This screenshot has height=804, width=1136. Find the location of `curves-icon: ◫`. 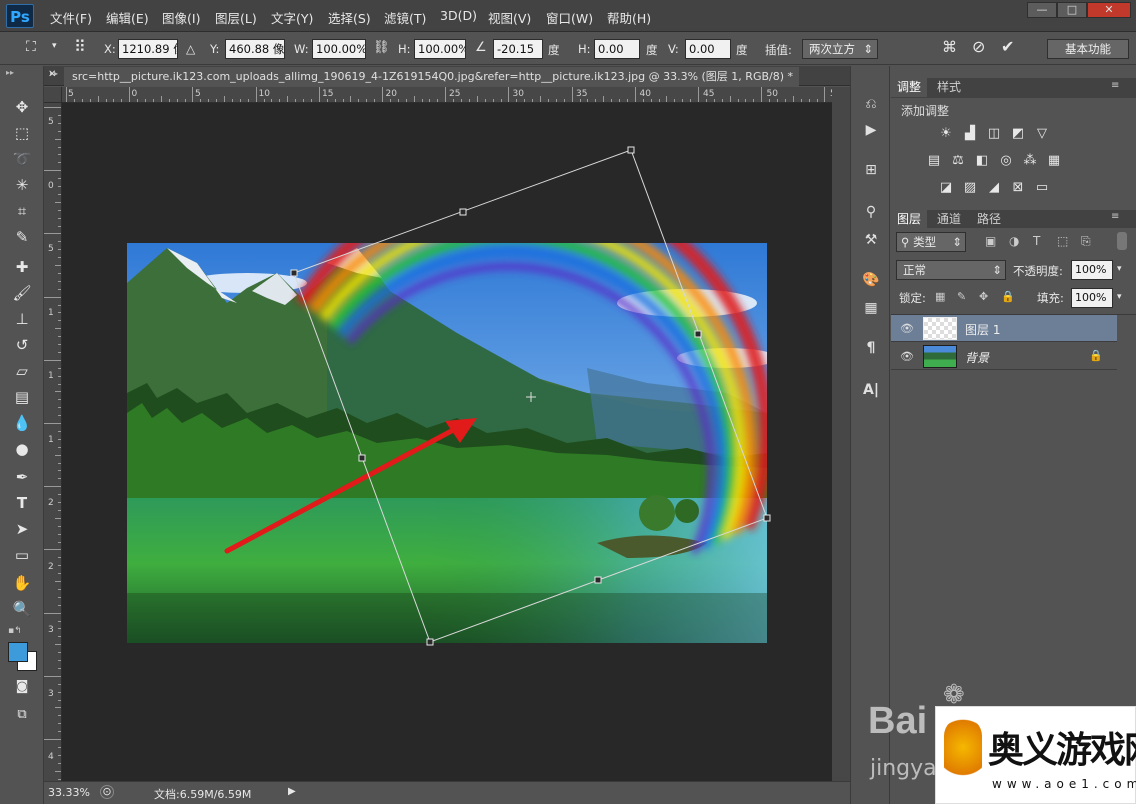

curves-icon: ◫ is located at coordinates (994, 134).